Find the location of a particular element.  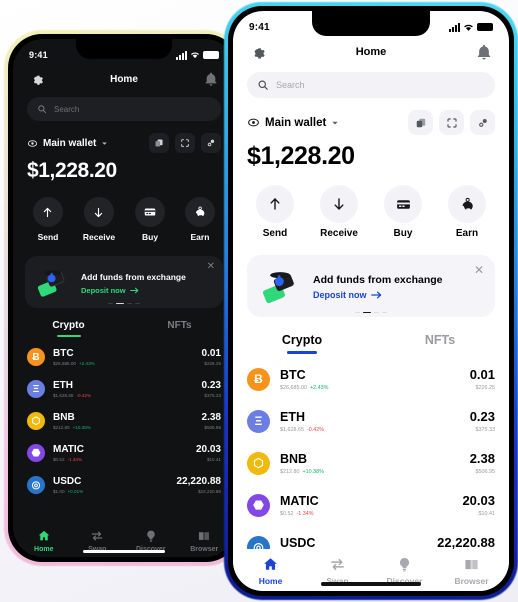

link-icon is located at coordinates (482, 122).